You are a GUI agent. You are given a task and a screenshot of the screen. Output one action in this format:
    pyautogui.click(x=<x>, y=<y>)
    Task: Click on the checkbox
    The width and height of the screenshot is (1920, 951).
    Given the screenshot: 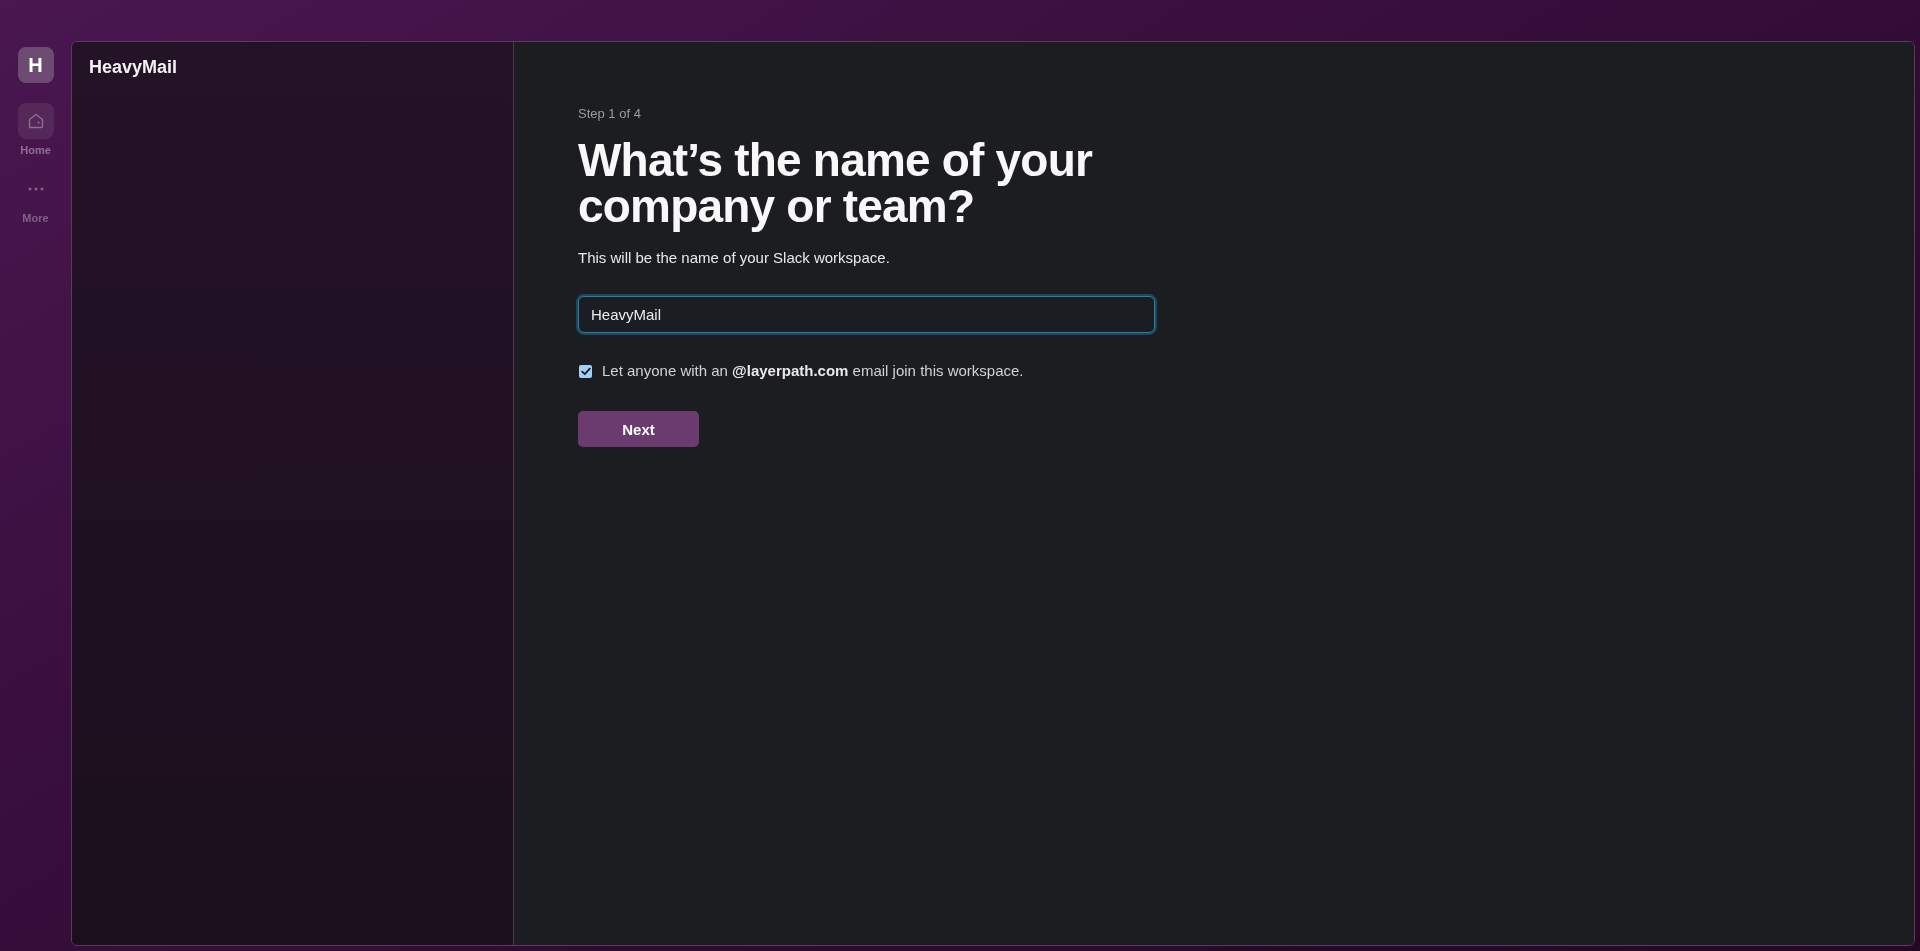 What is the action you would take?
    pyautogui.click(x=585, y=371)
    